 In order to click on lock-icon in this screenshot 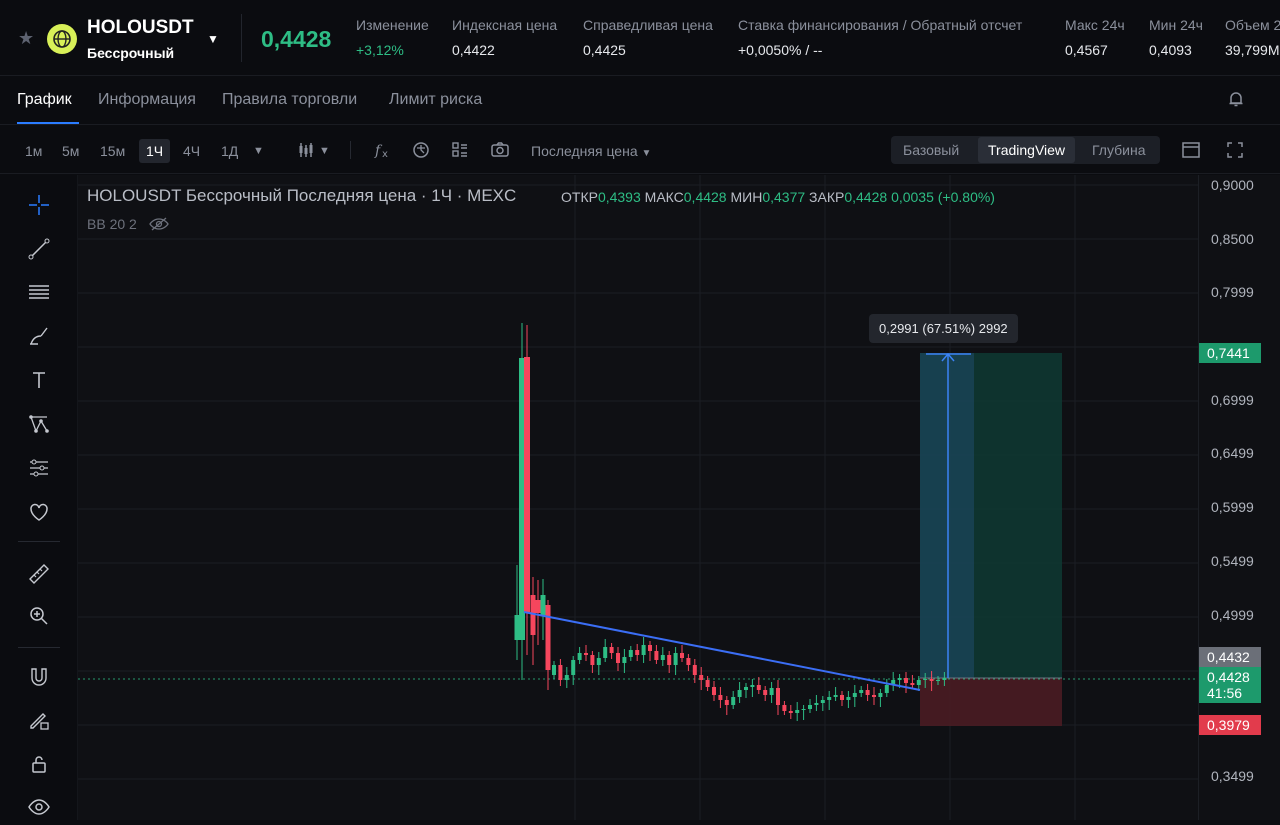, I will do `click(39, 764)`.